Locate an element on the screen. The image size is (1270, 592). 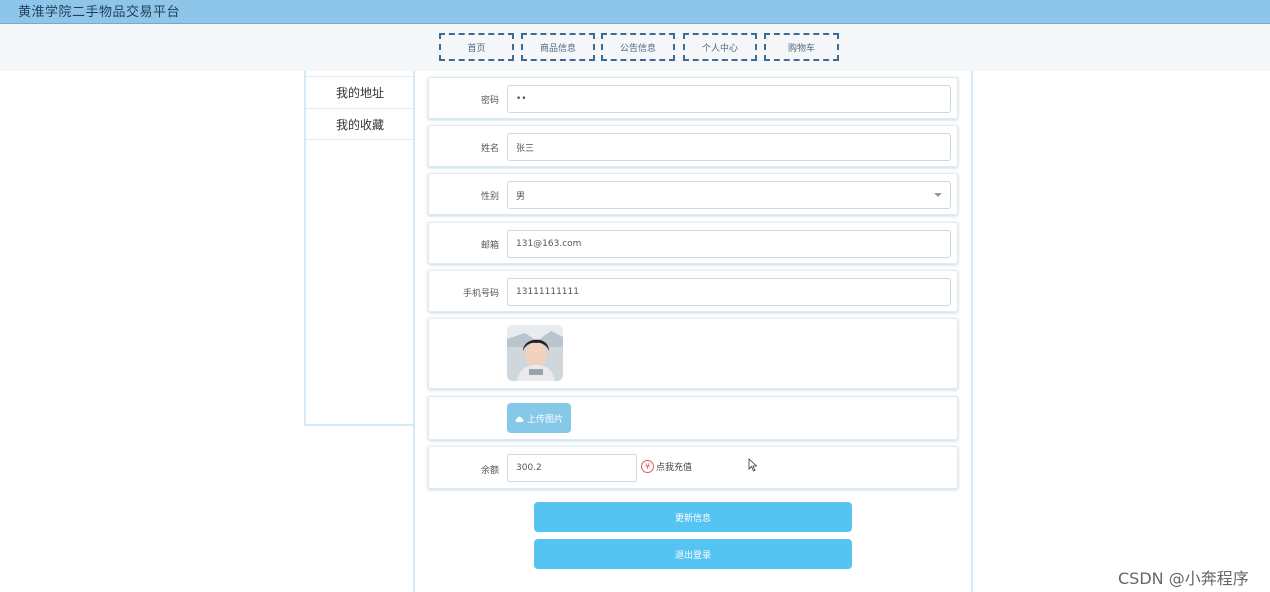
name-label: 姓名 is located at coordinates (489, 149).